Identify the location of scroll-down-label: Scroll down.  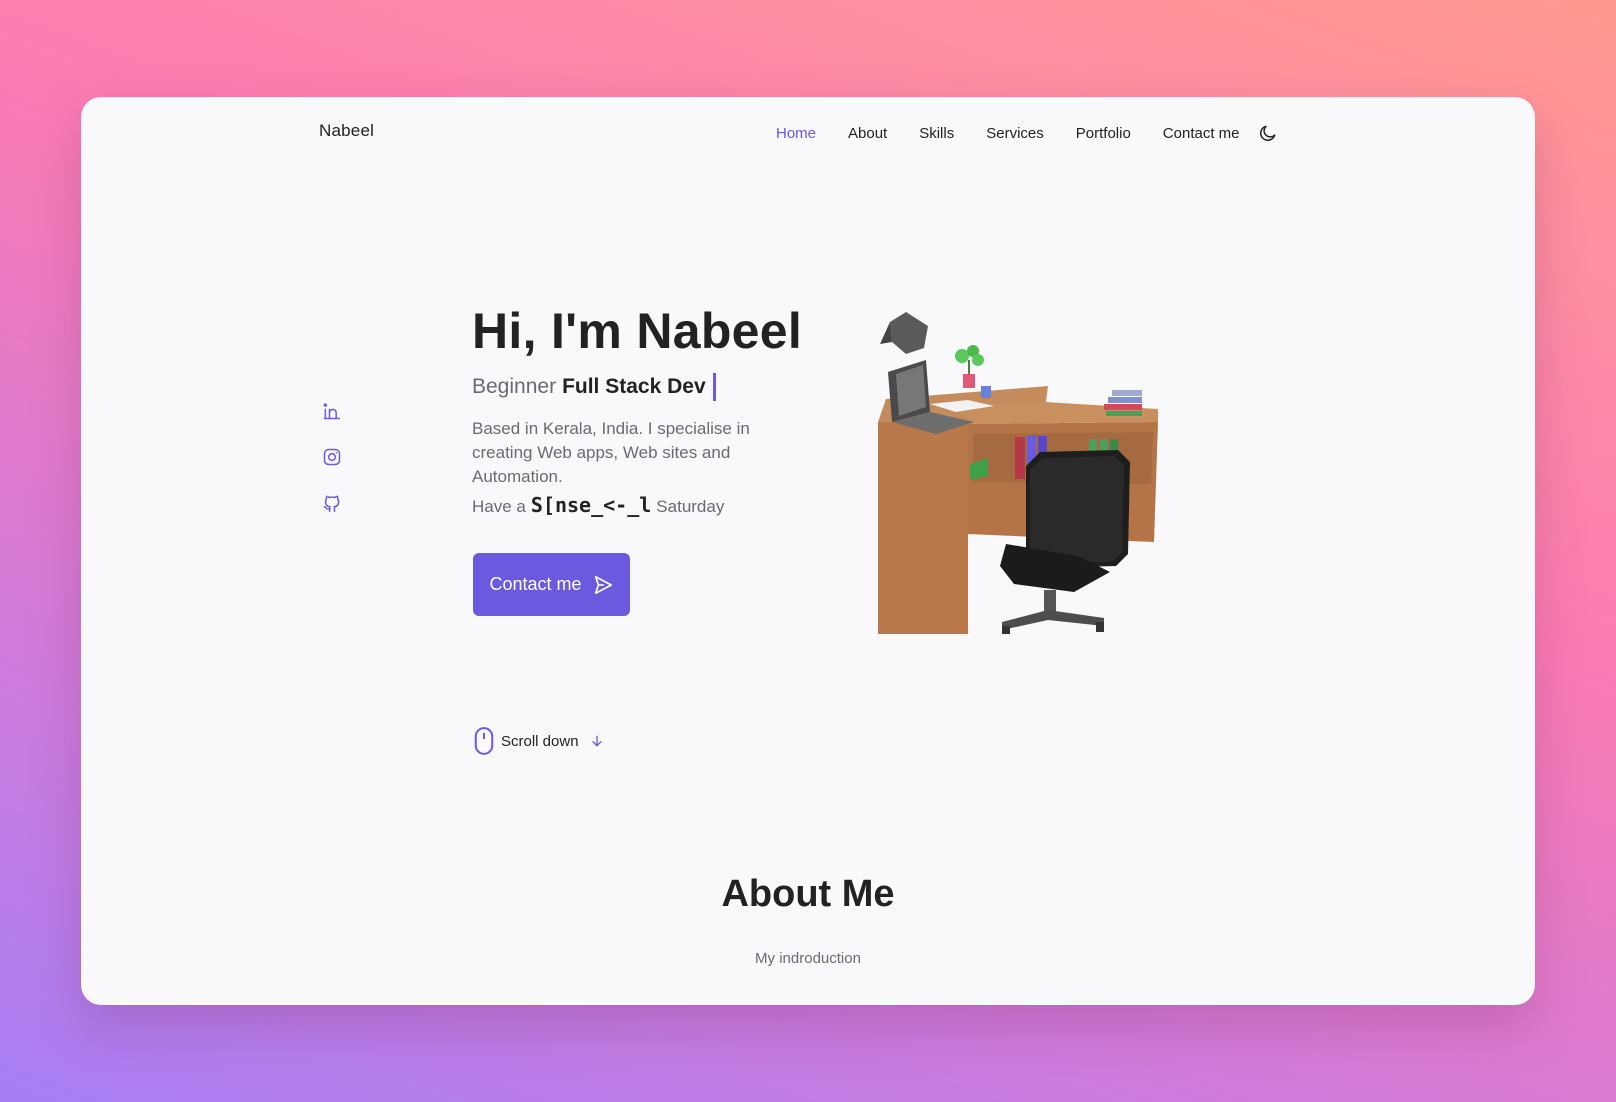
(540, 741).